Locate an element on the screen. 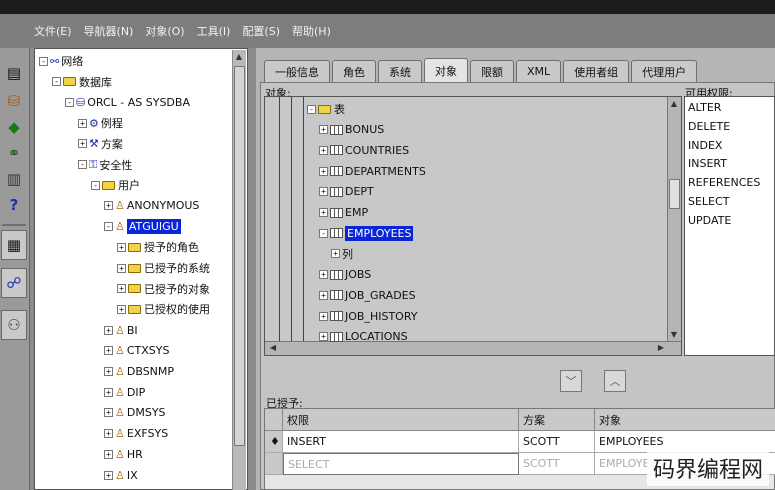 The width and height of the screenshot is (775, 490). grant-button: ﹀ is located at coordinates (571, 381).